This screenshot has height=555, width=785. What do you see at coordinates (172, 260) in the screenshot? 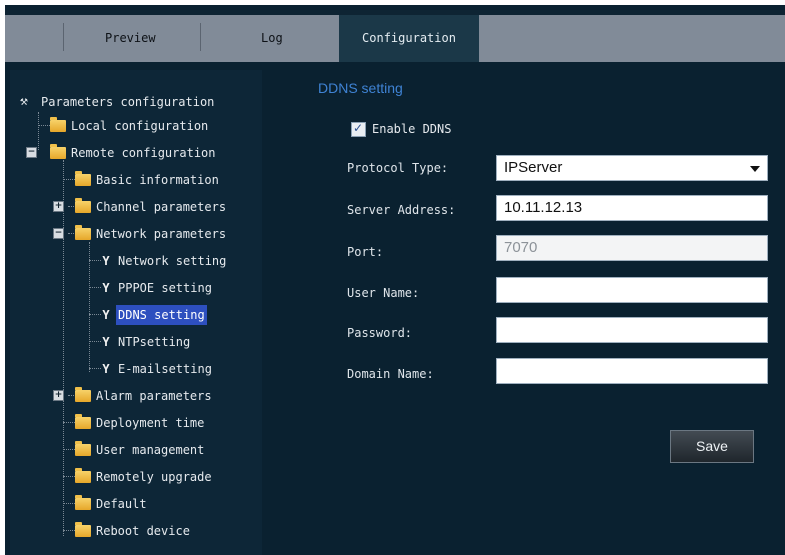
I see `tree-item-label: Network setting` at bounding box center [172, 260].